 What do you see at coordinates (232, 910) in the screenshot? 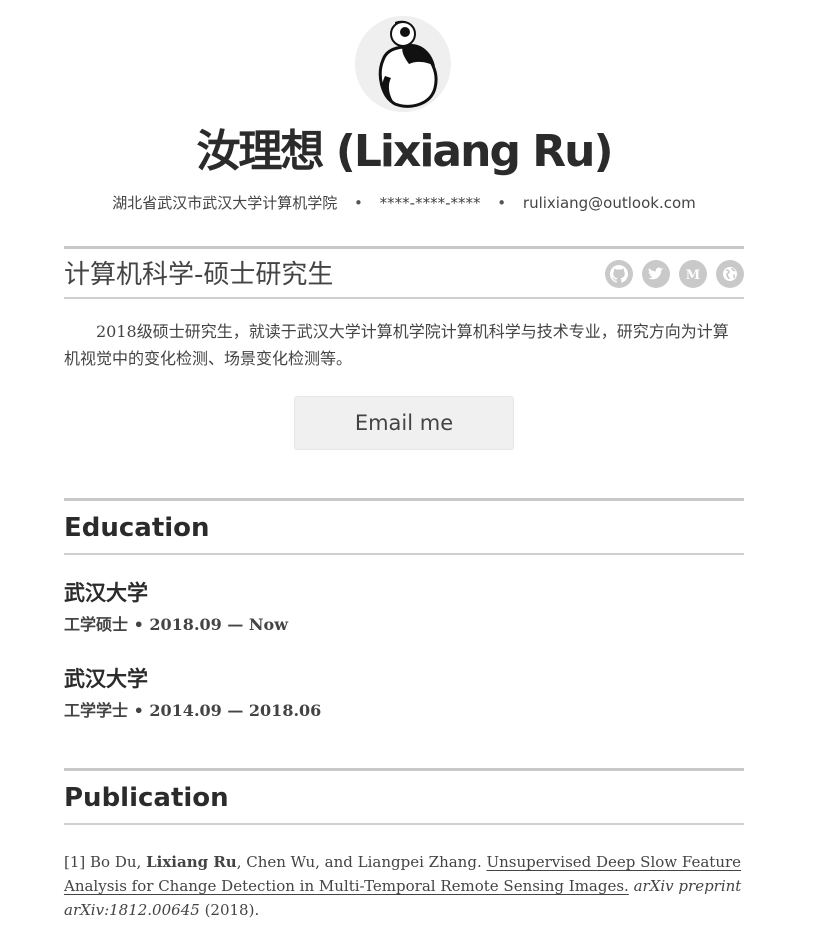
I see `pub-year: (2018).` at bounding box center [232, 910].